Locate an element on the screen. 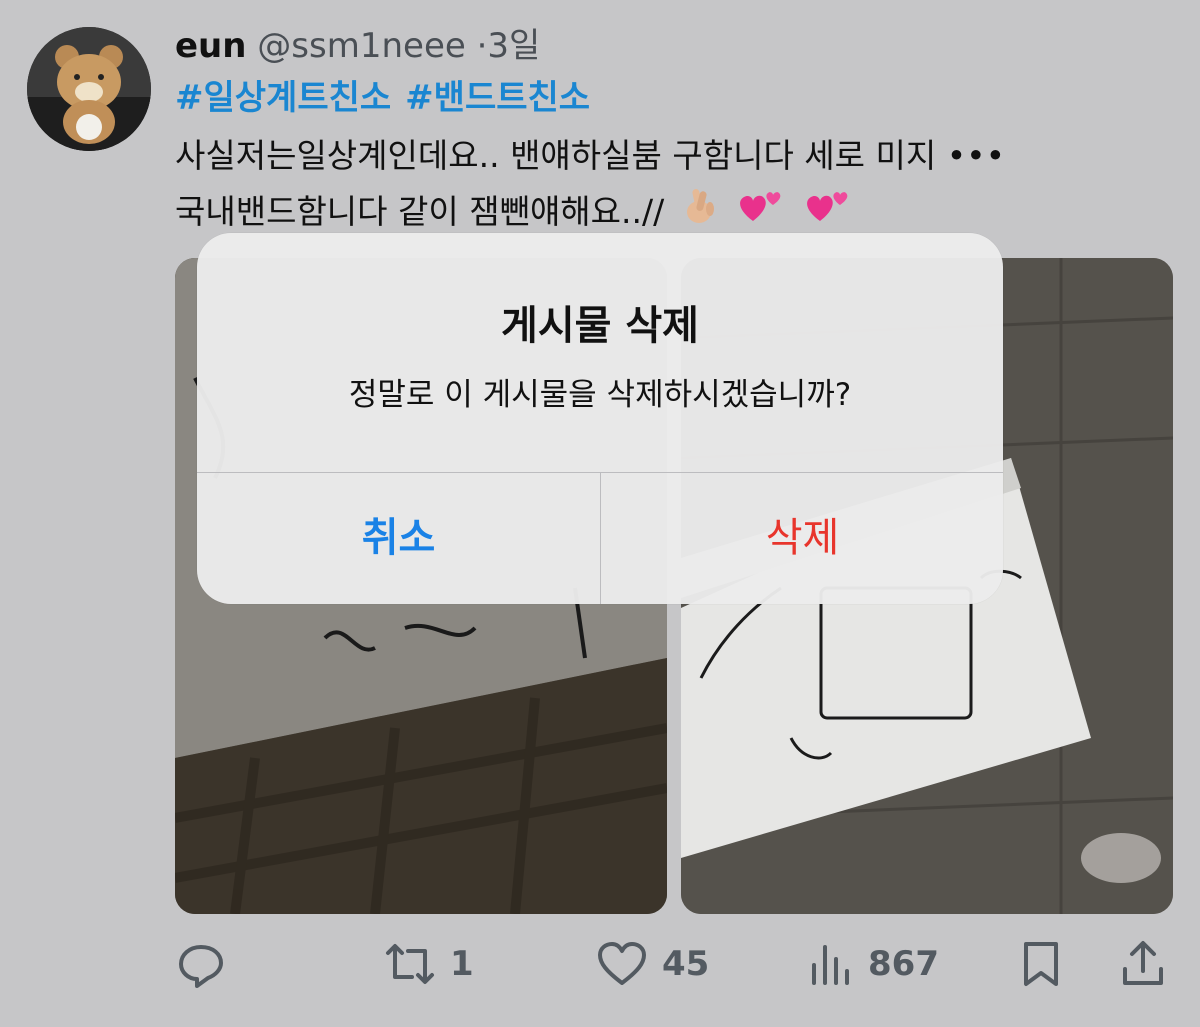 Image resolution: width=1200 pixels, height=1027 pixels. dialog-title: 게시물 삭제 is located at coordinates (600, 326).